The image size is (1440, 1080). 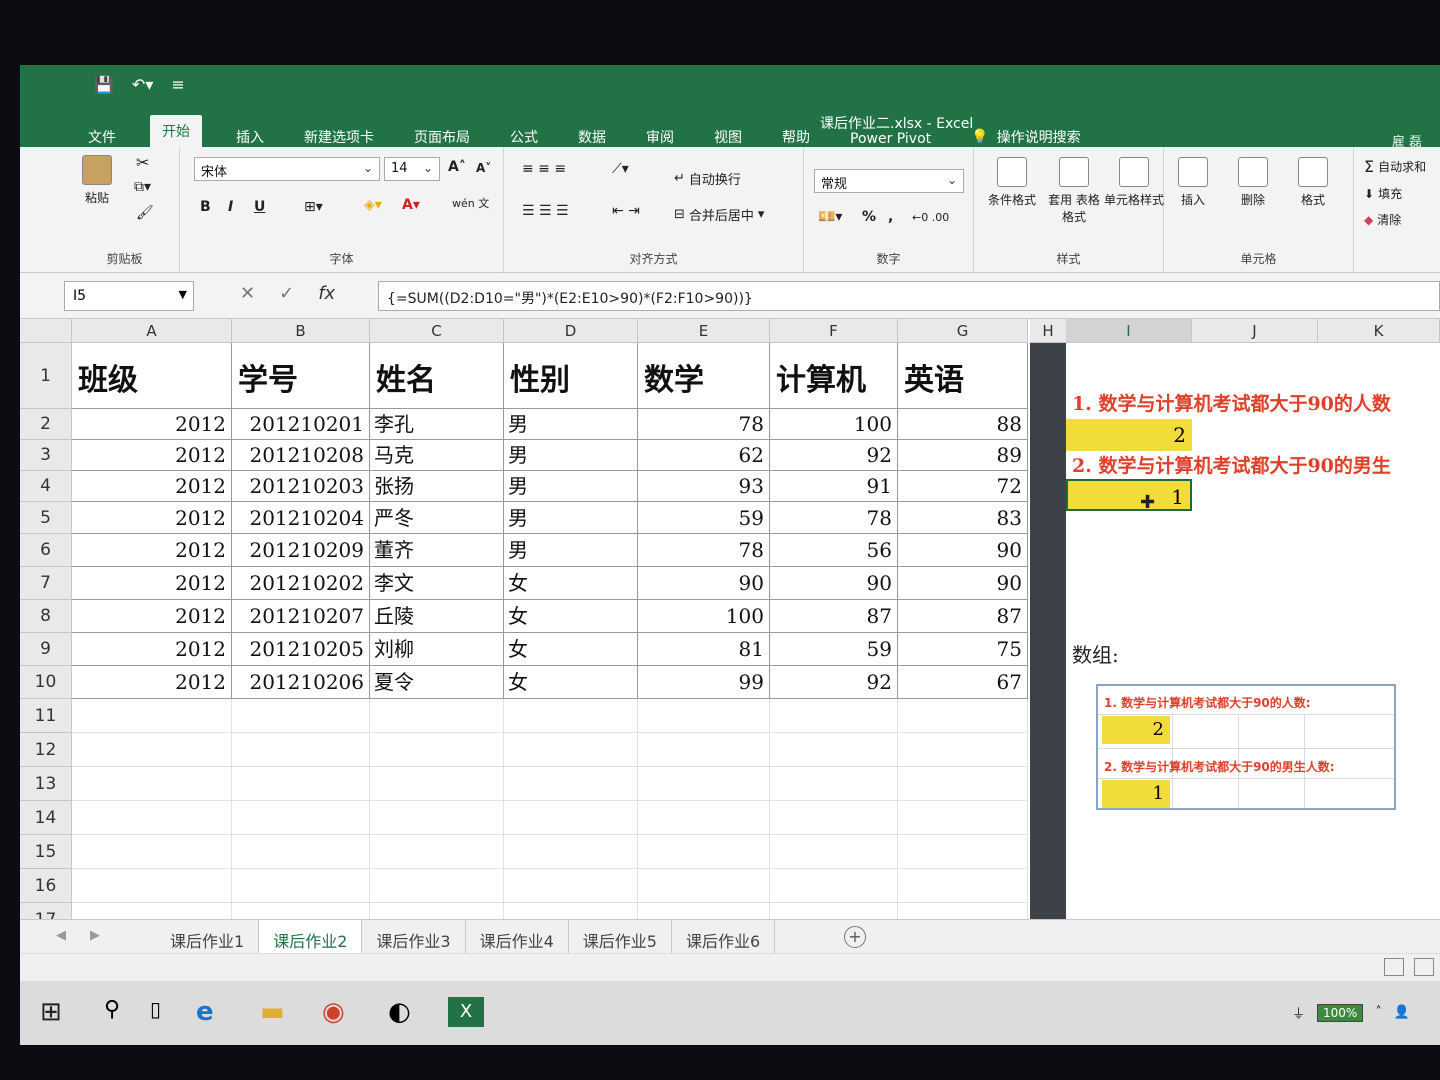 What do you see at coordinates (51, 1012) in the screenshot?
I see `windows-start-icon: ⊞` at bounding box center [51, 1012].